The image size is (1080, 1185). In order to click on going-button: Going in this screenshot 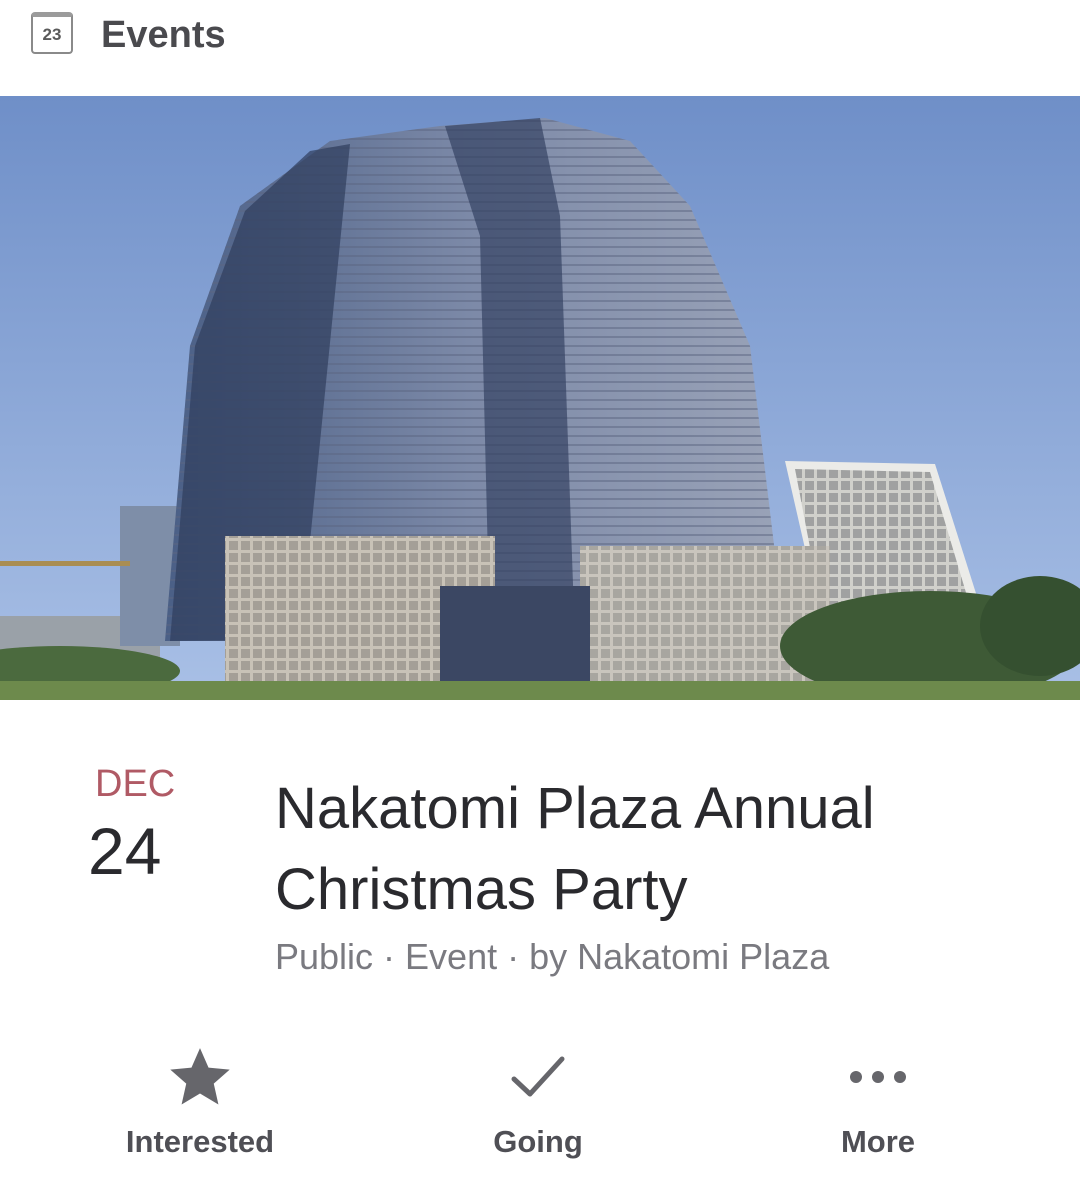, I will do `click(538, 1100)`.